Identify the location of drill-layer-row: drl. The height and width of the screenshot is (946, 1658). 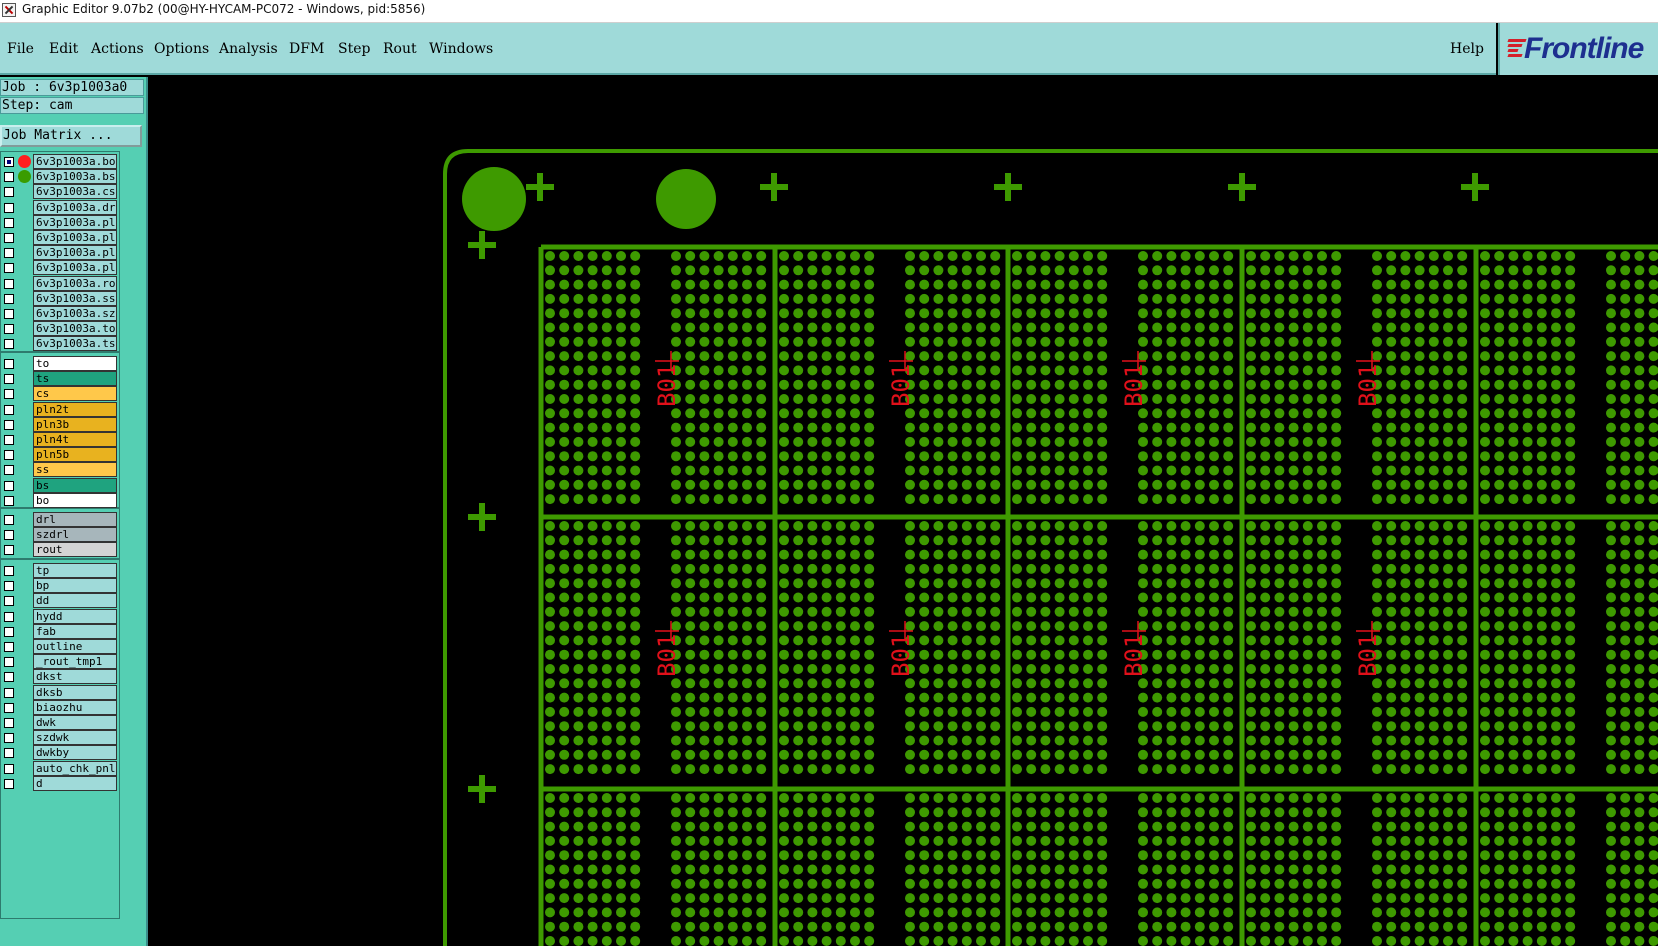
(60, 519).